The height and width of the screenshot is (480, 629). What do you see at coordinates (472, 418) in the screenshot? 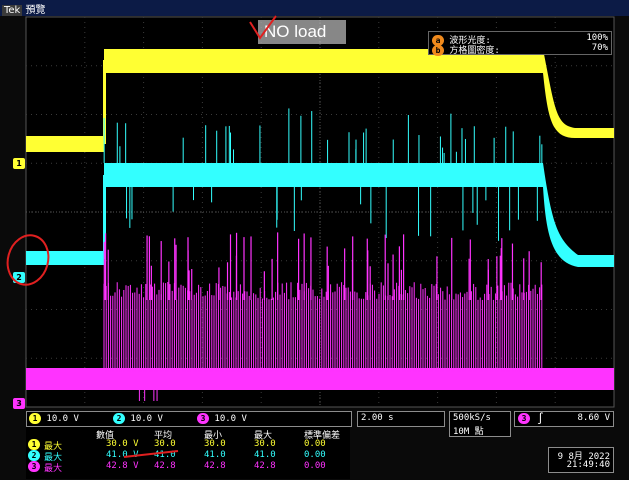
I see `sample-rate: 500kS/s` at bounding box center [472, 418].